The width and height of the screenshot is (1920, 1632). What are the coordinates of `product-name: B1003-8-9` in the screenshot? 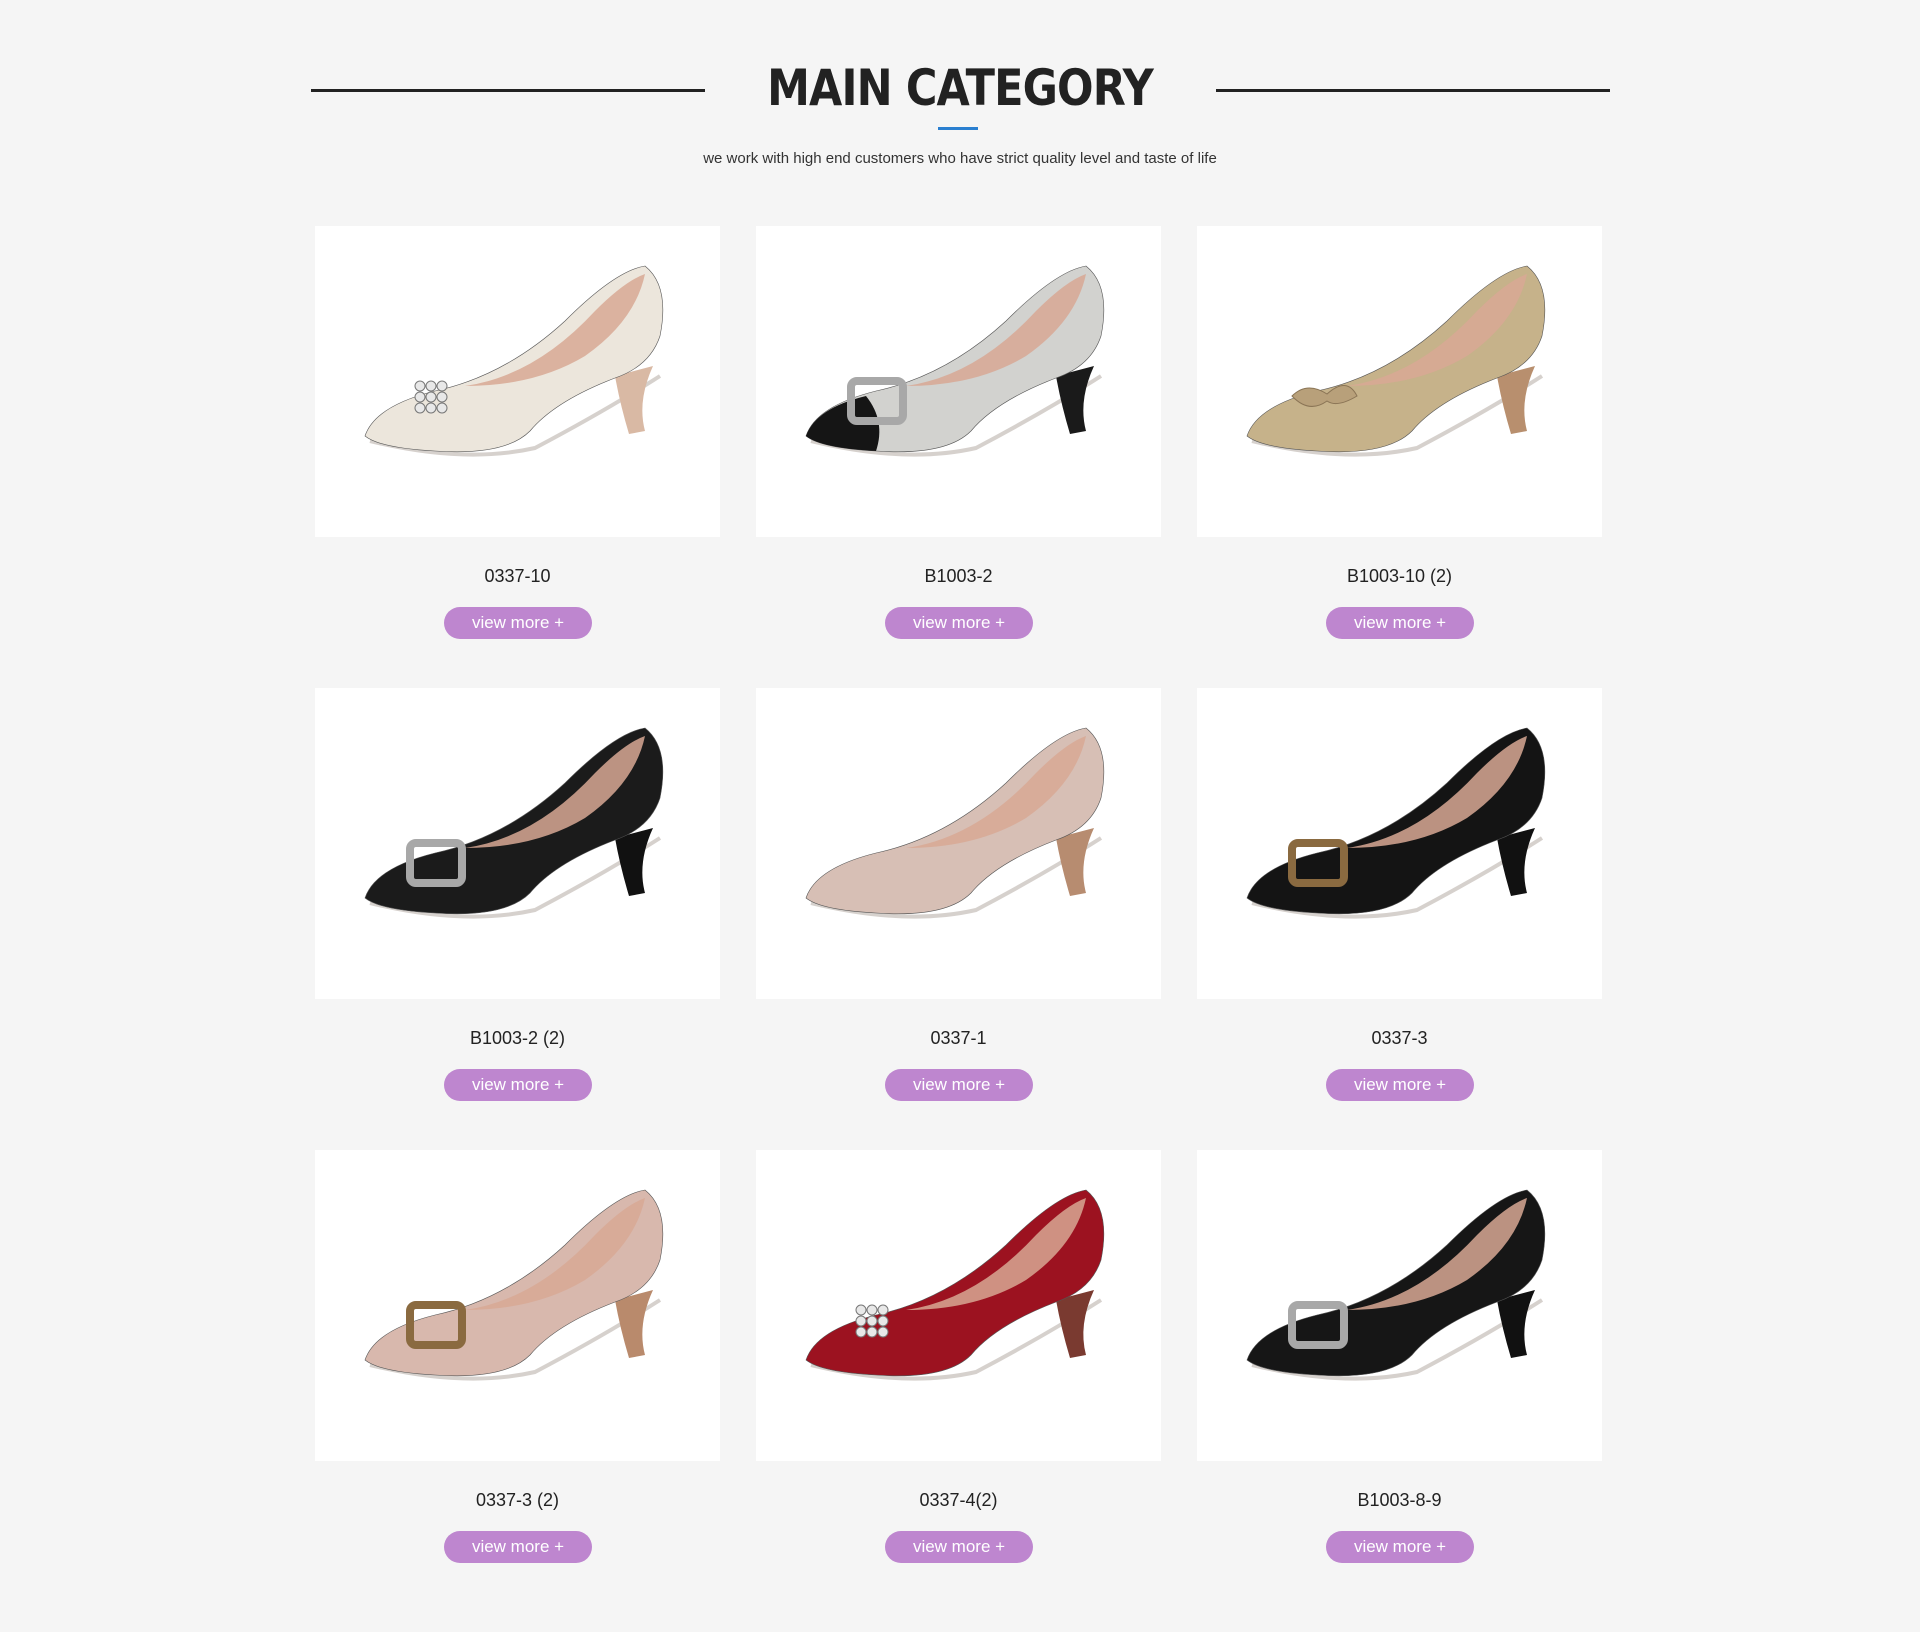 It's located at (1399, 1500).